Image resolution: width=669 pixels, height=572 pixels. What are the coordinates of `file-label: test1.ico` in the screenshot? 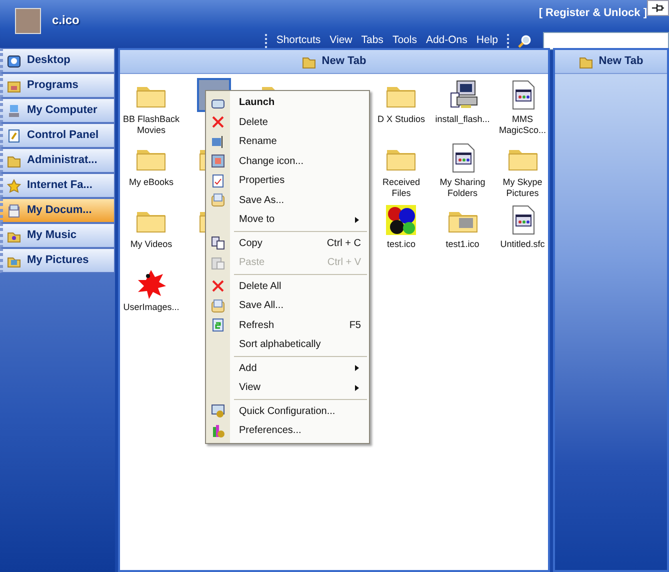 It's located at (463, 244).